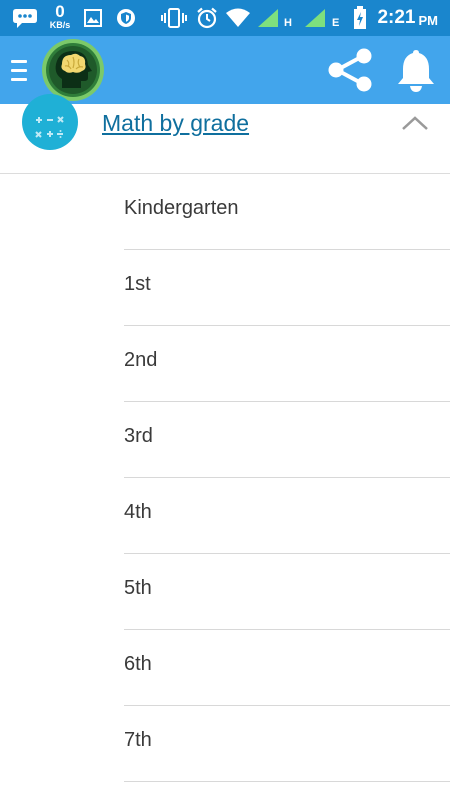 Image resolution: width=450 pixels, height=800 pixels. What do you see at coordinates (138, 664) in the screenshot?
I see `grade-label: 6th` at bounding box center [138, 664].